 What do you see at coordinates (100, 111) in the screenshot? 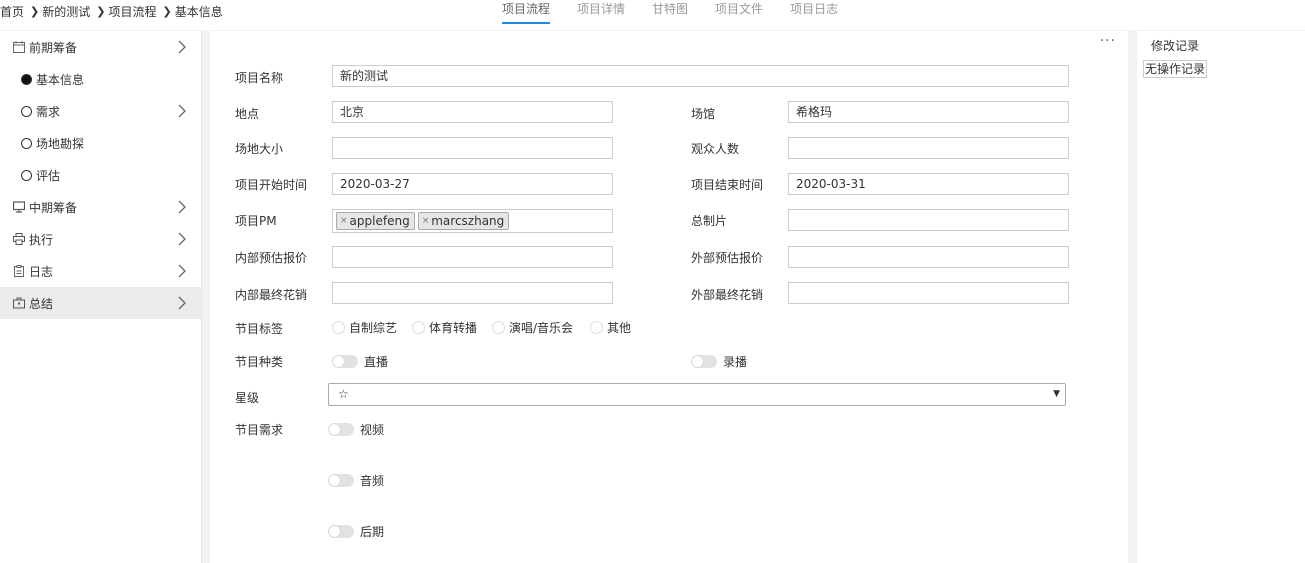
I see `sidebar-item-requirements: 需求` at bounding box center [100, 111].